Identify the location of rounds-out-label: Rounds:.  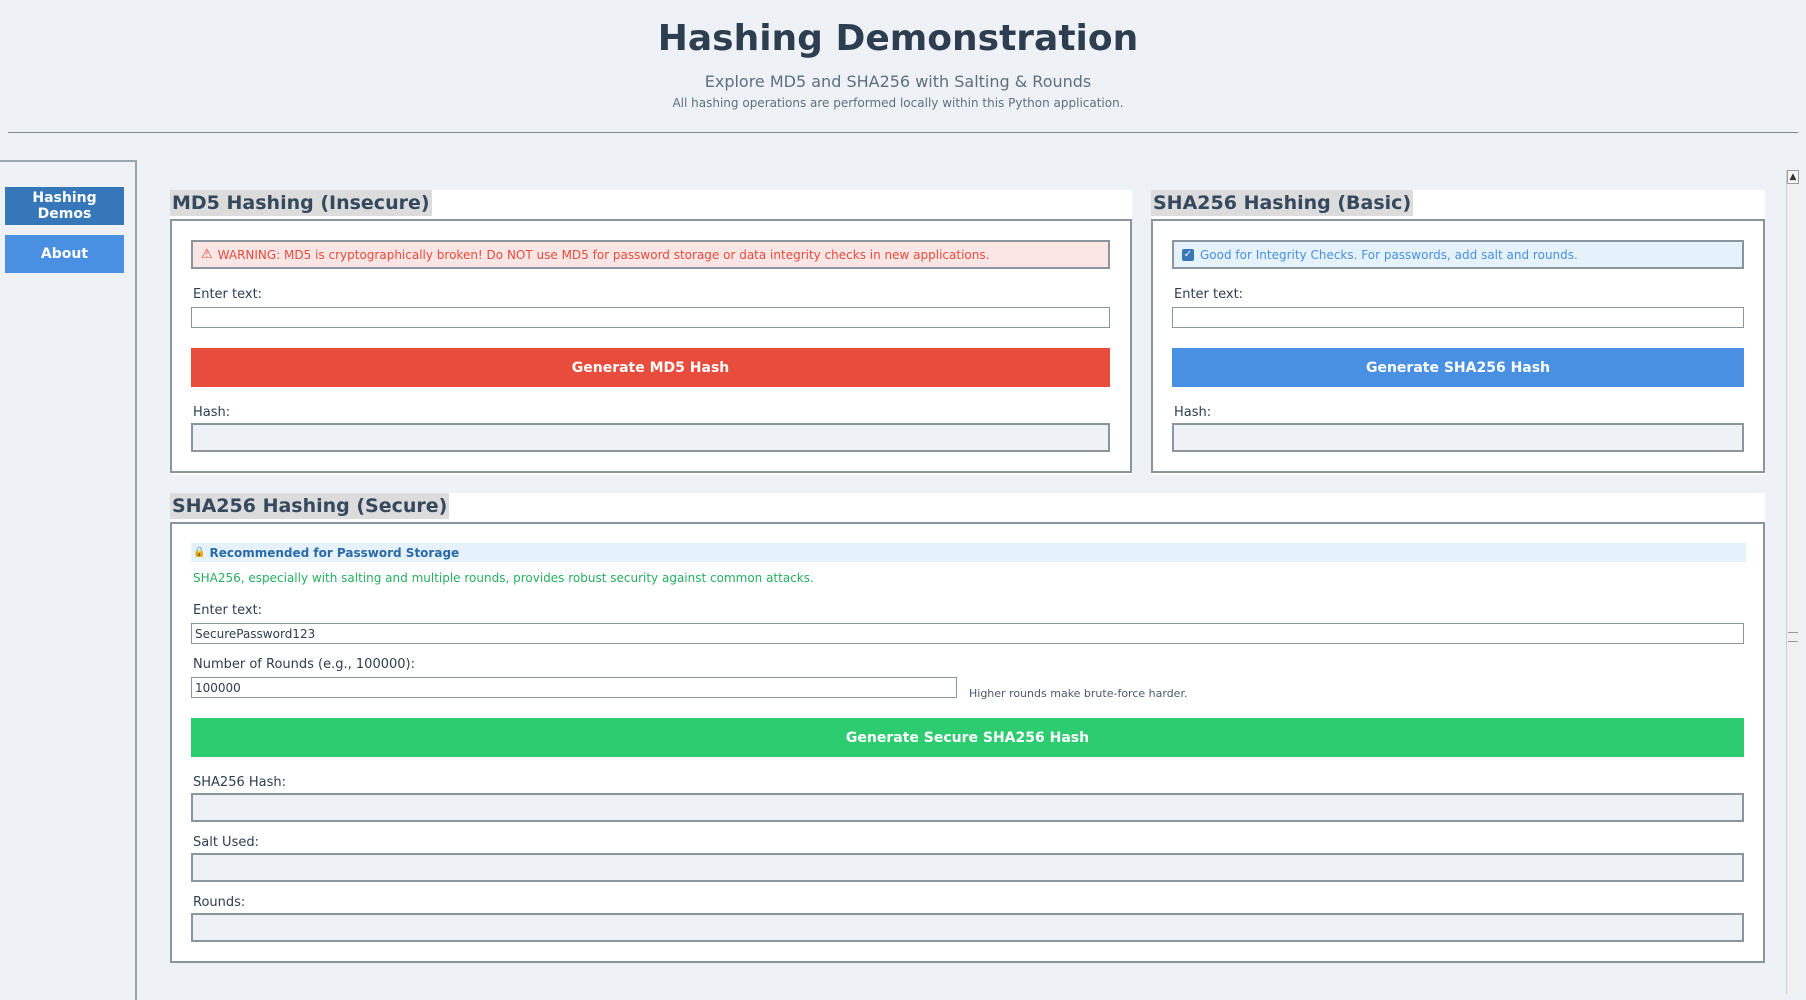
(219, 902).